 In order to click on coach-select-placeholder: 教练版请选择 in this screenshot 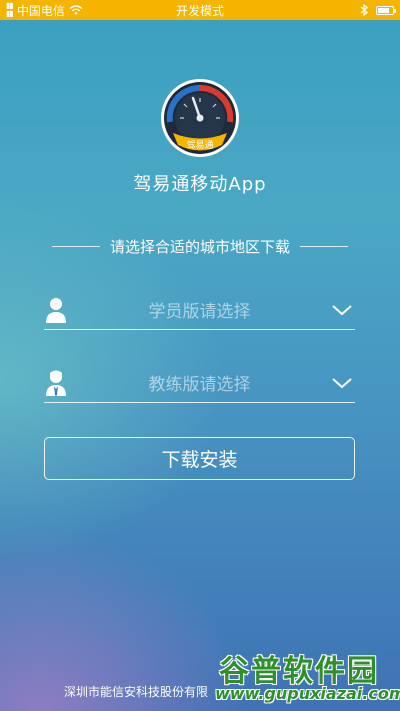, I will do `click(199, 385)`.